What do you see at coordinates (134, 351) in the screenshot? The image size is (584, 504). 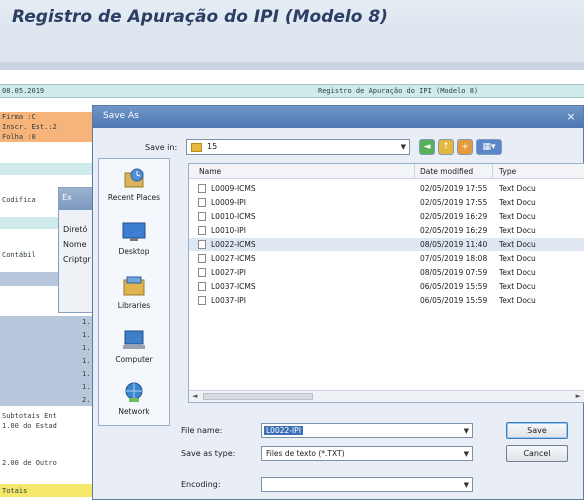 I see `place-computer: Computer` at bounding box center [134, 351].